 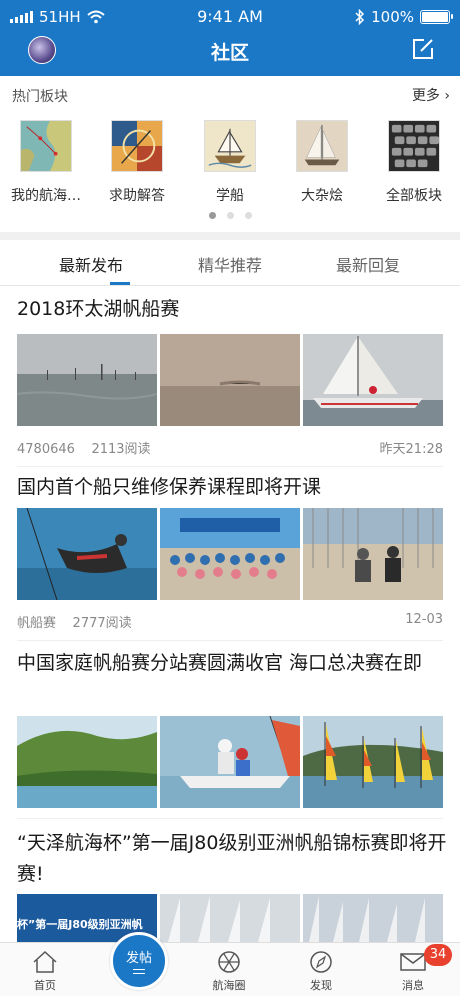 I want to click on sailing-chart-thumb, so click(x=137, y=146).